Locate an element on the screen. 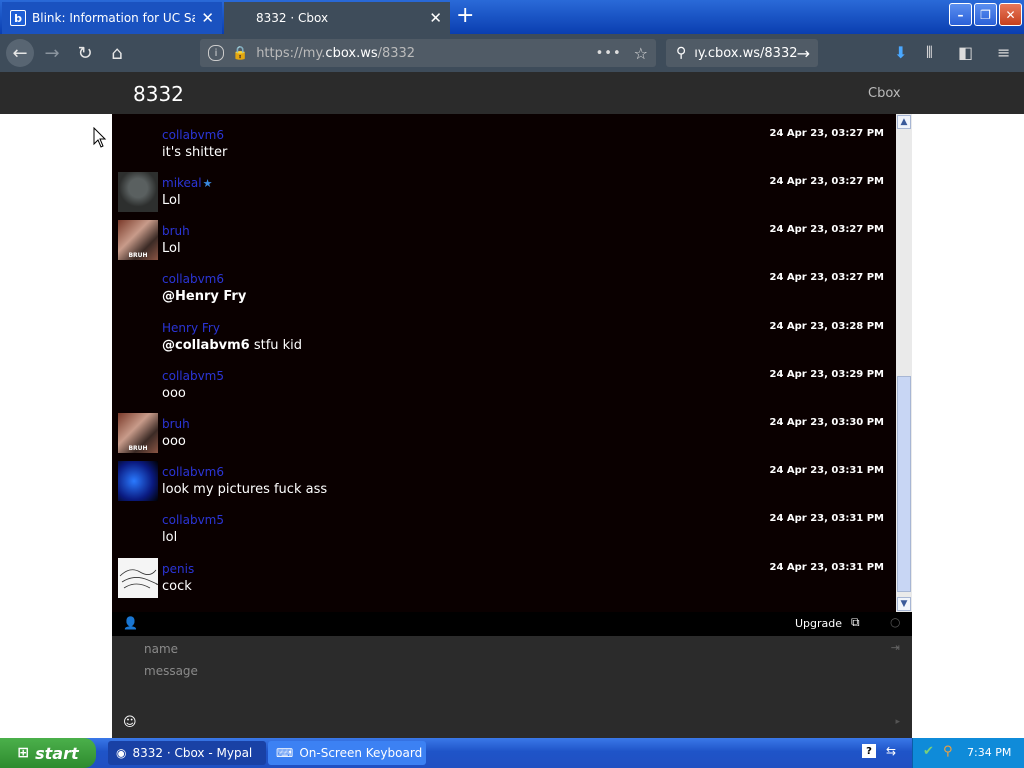 Image resolution: width=1024 pixels, height=768 pixels. back-button: ← is located at coordinates (20, 53).